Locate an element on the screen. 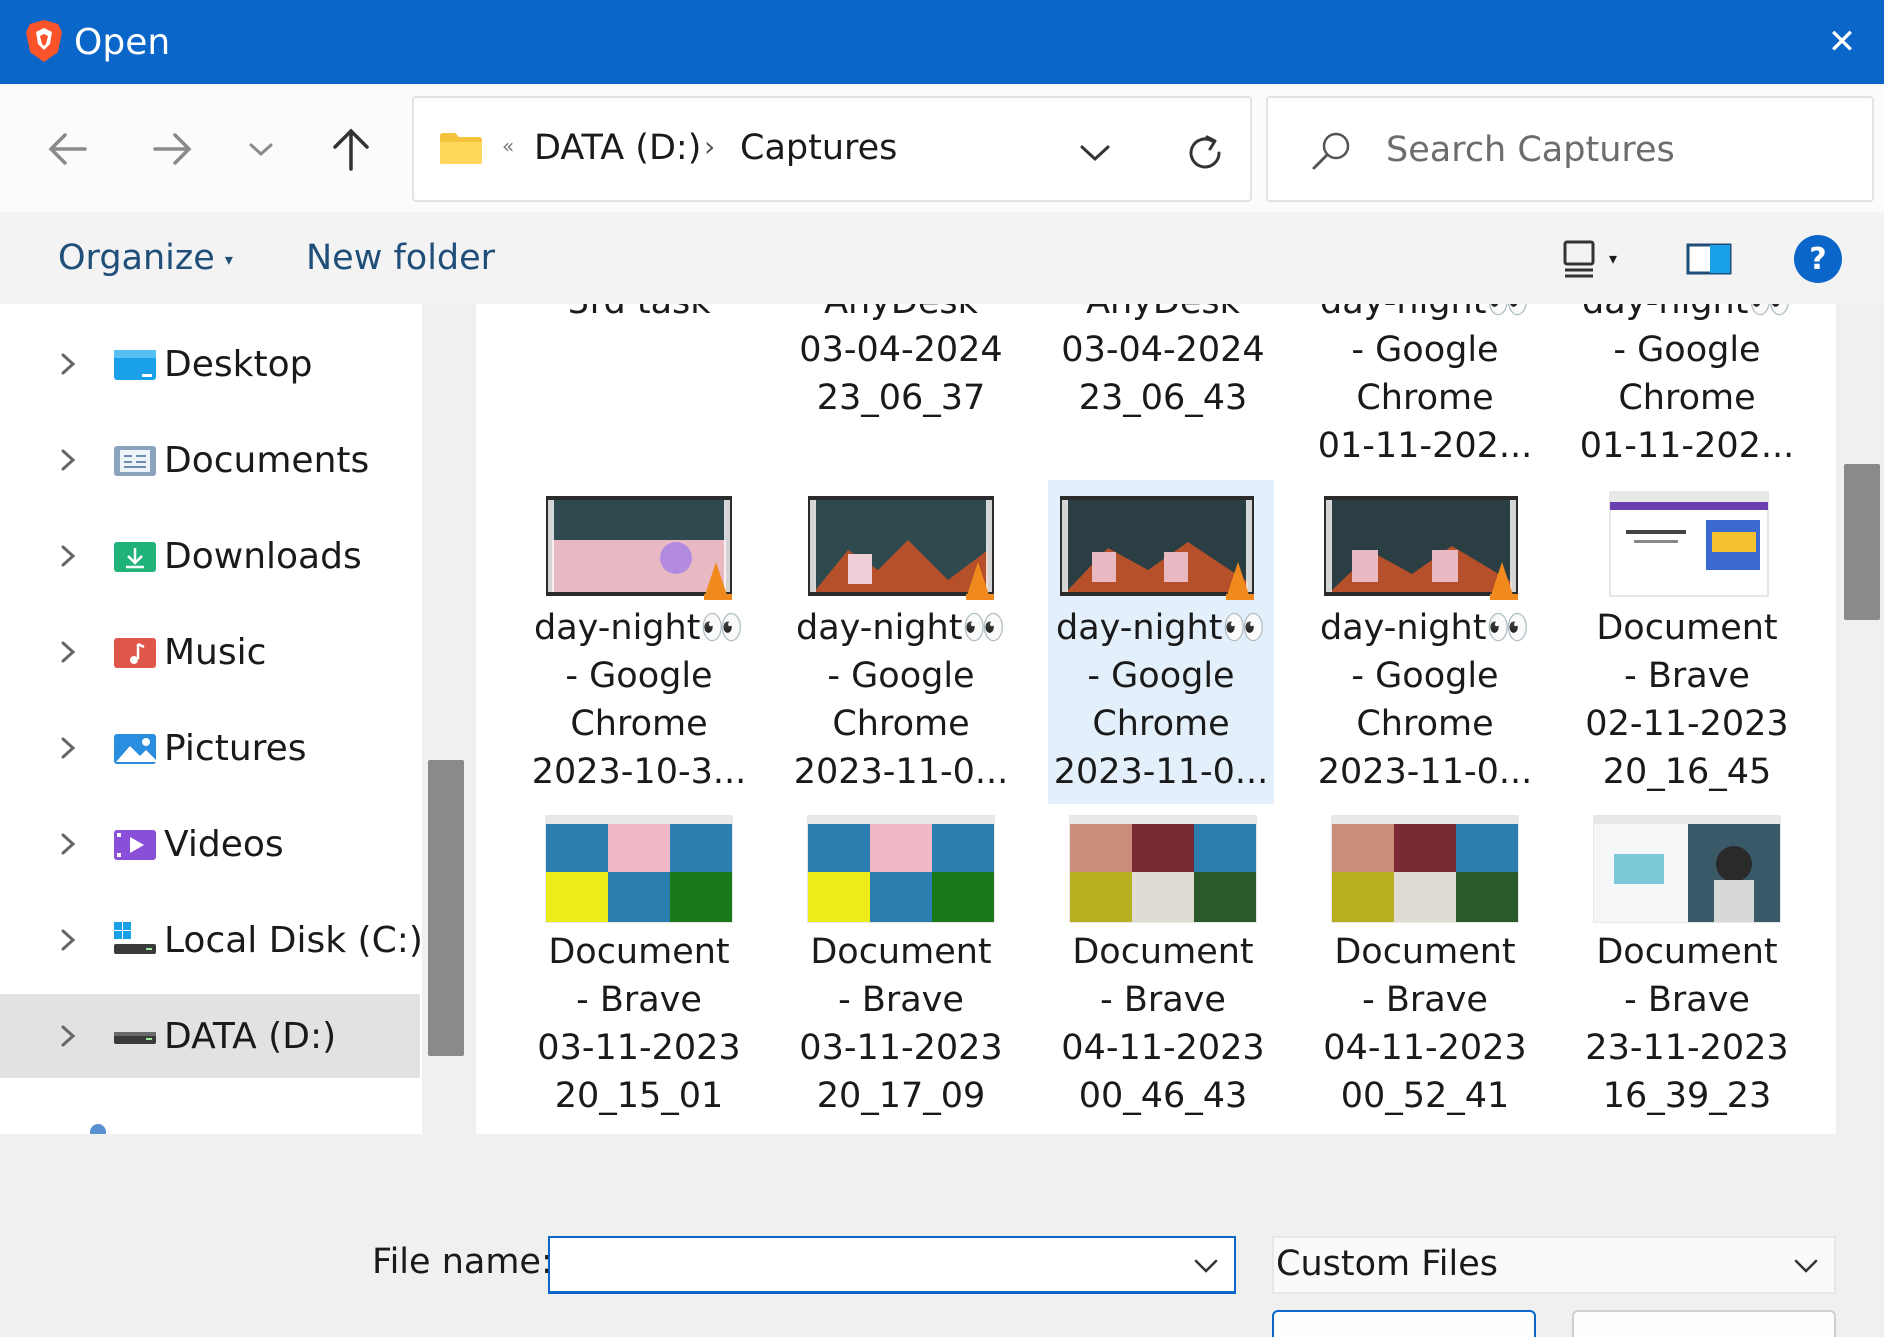 Image resolution: width=1884 pixels, height=1337 pixels. search-box is located at coordinates (1570, 149).